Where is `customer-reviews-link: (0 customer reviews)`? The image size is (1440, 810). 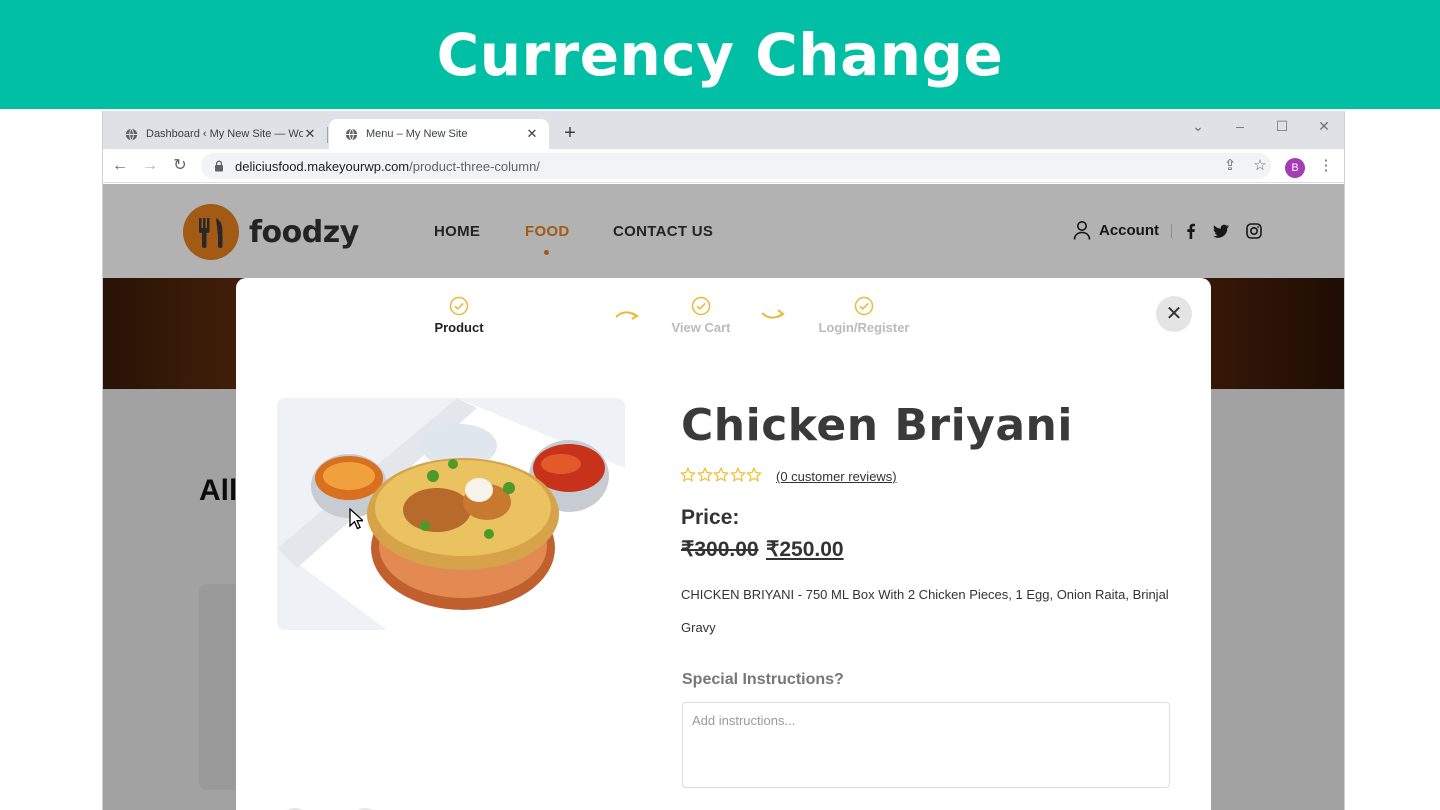
customer-reviews-link: (0 customer reviews) is located at coordinates (836, 476).